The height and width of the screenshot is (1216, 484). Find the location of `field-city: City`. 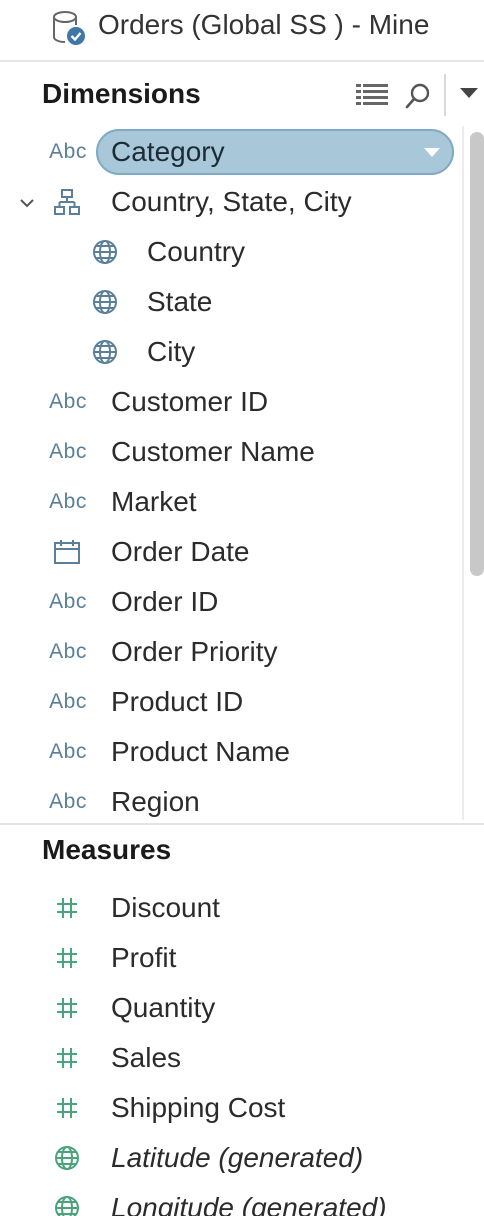

field-city: City is located at coordinates (230, 352).